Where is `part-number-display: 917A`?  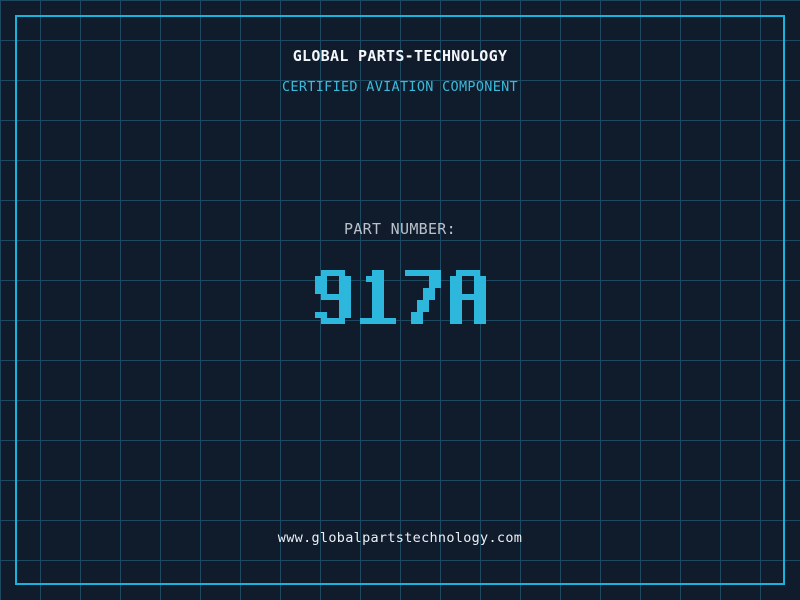 part-number-display: 917A is located at coordinates (400, 297).